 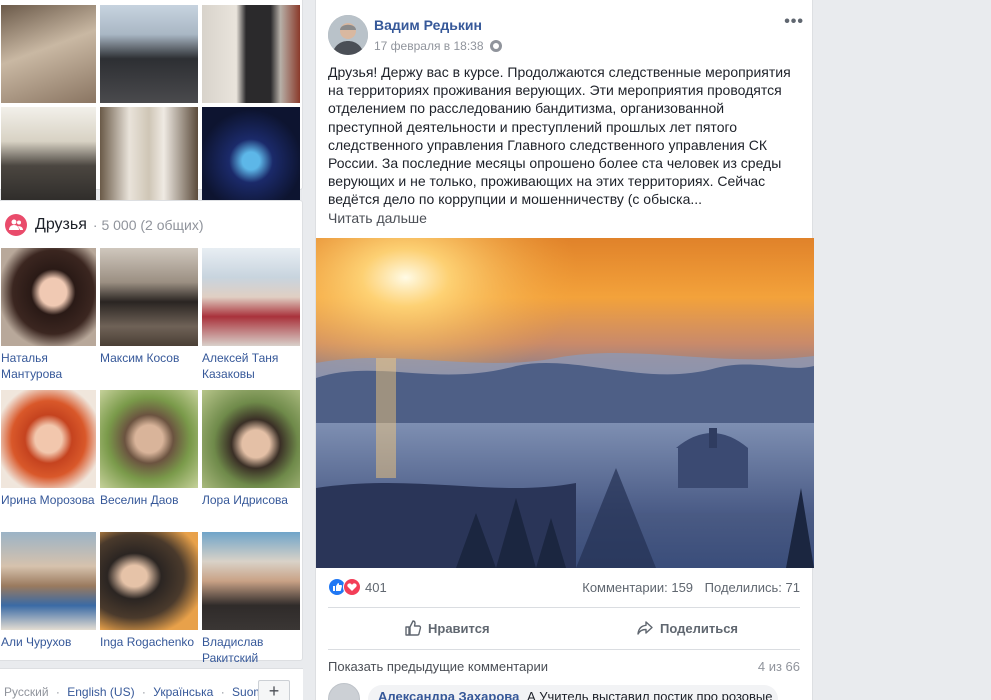 What do you see at coordinates (61, 225) in the screenshot?
I see `friends-title: Друзья` at bounding box center [61, 225].